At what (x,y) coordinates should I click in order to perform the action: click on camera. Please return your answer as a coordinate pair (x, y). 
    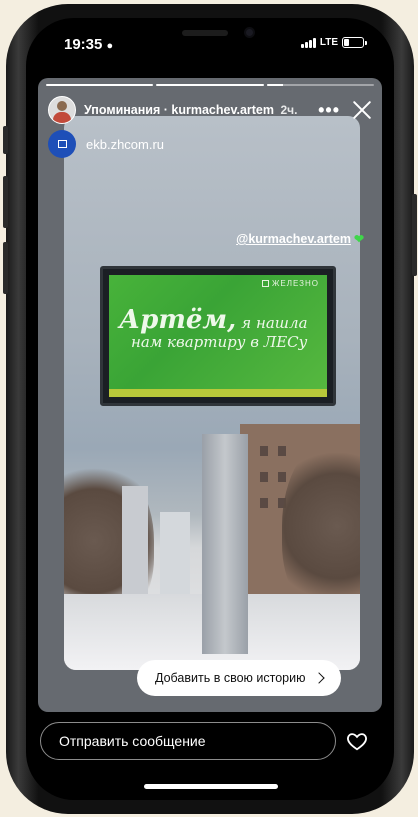
    Looking at the image, I should click on (249, 32).